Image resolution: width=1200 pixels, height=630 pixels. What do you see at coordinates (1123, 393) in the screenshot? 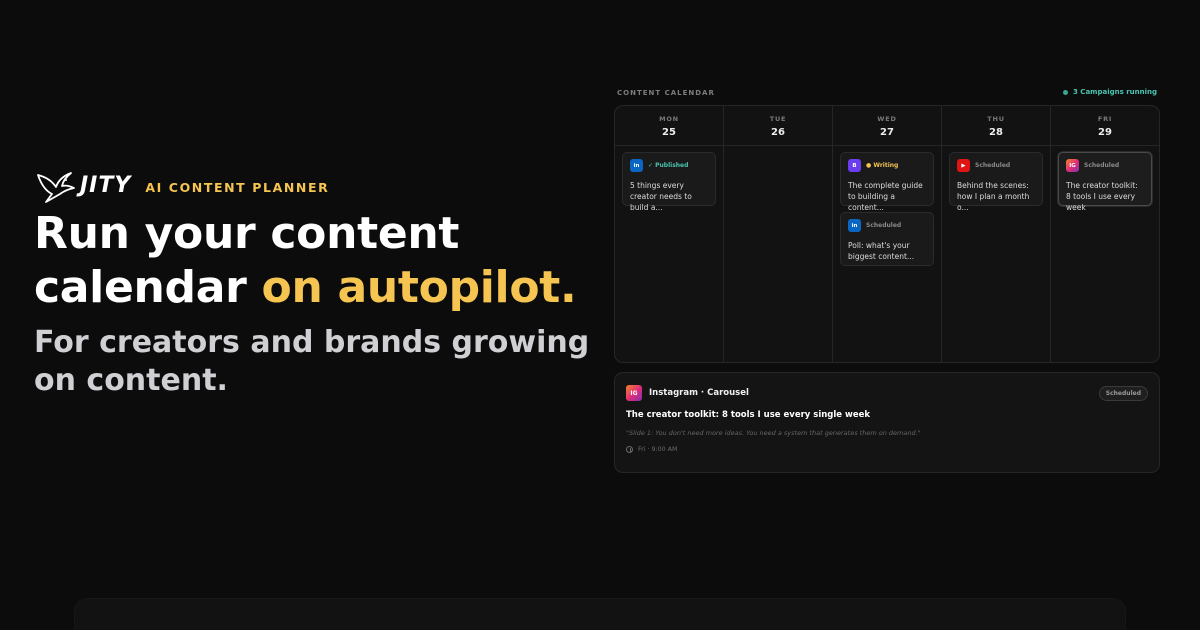
I see `status-badge: Scheduled` at bounding box center [1123, 393].